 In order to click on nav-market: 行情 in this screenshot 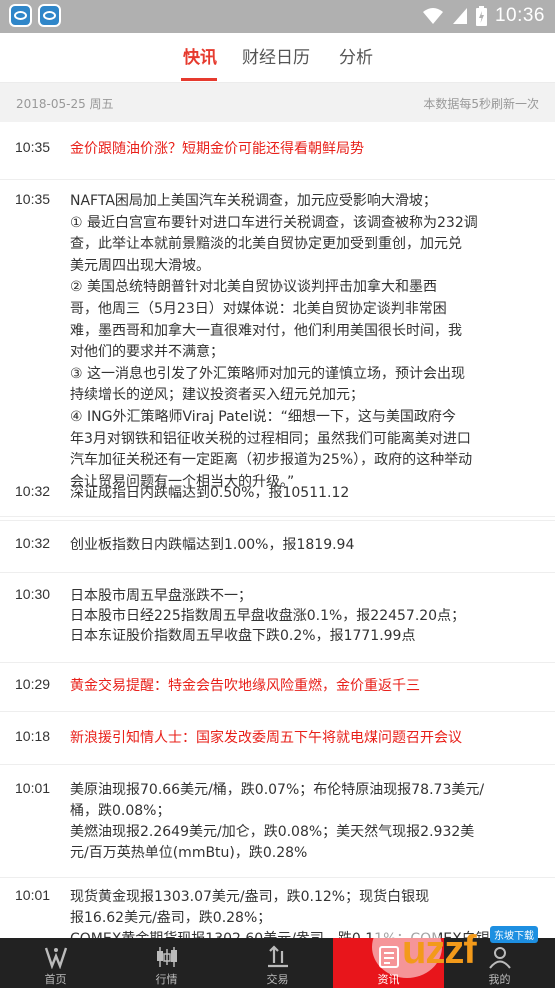, I will do `click(166, 963)`.